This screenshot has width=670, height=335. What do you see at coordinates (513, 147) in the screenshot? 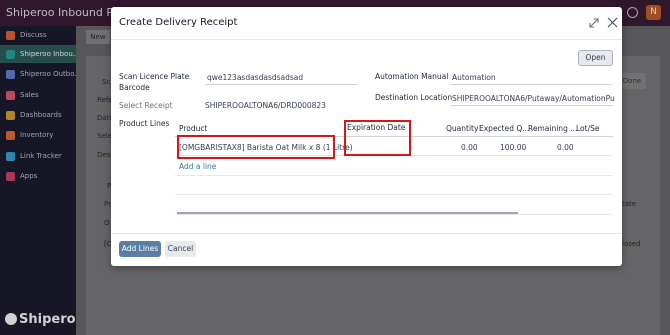
I see `row-expected-quantity-cell: 100.00` at bounding box center [513, 147].